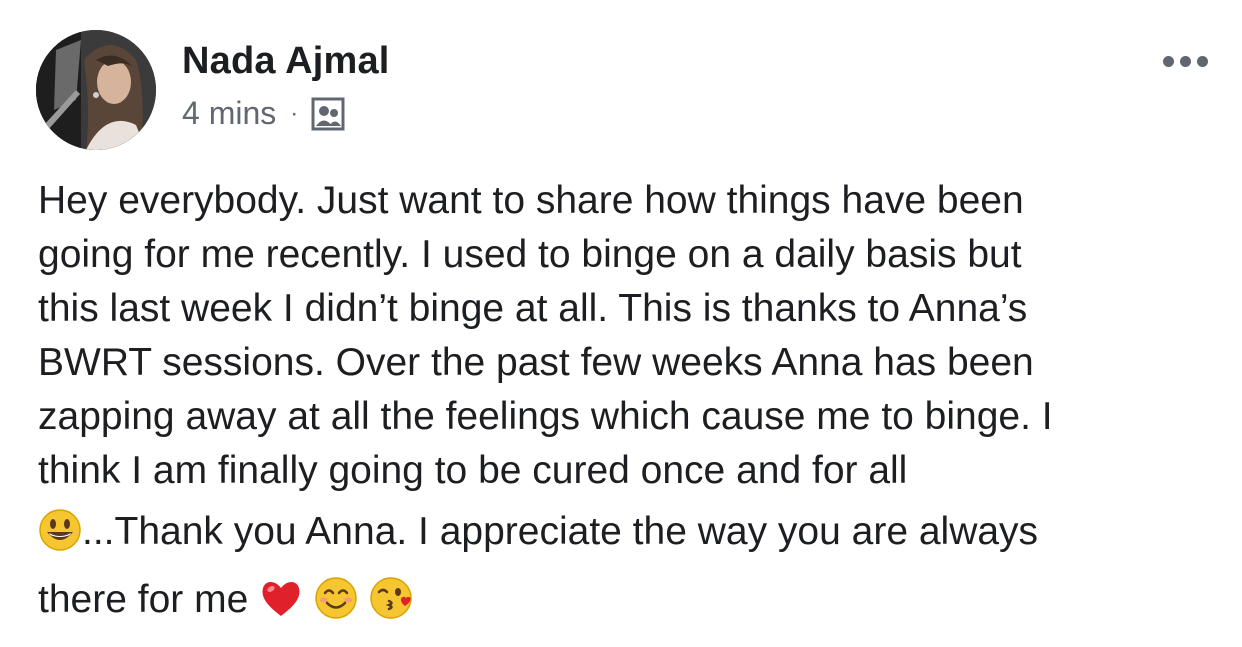 The height and width of the screenshot is (647, 1242). I want to click on red-heart-emoji, so click(281, 598).